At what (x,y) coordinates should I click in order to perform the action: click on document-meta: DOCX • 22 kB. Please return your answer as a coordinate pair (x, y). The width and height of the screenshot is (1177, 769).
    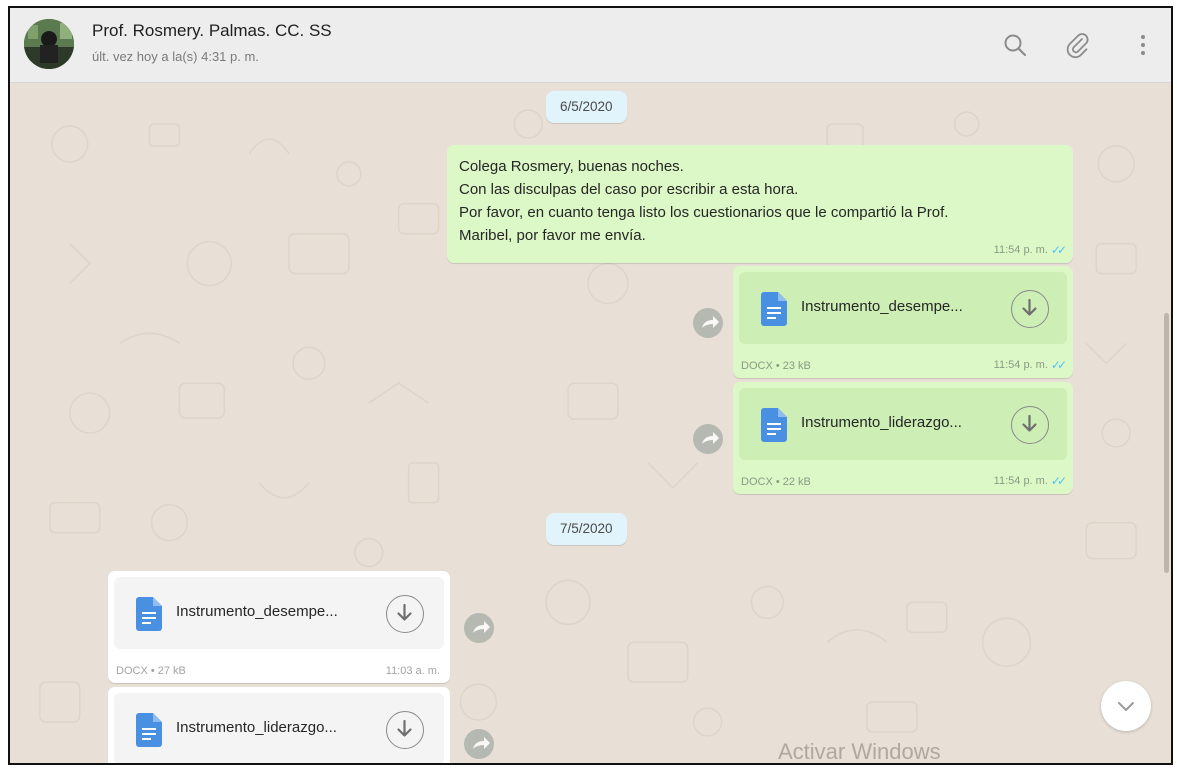
    Looking at the image, I should click on (776, 482).